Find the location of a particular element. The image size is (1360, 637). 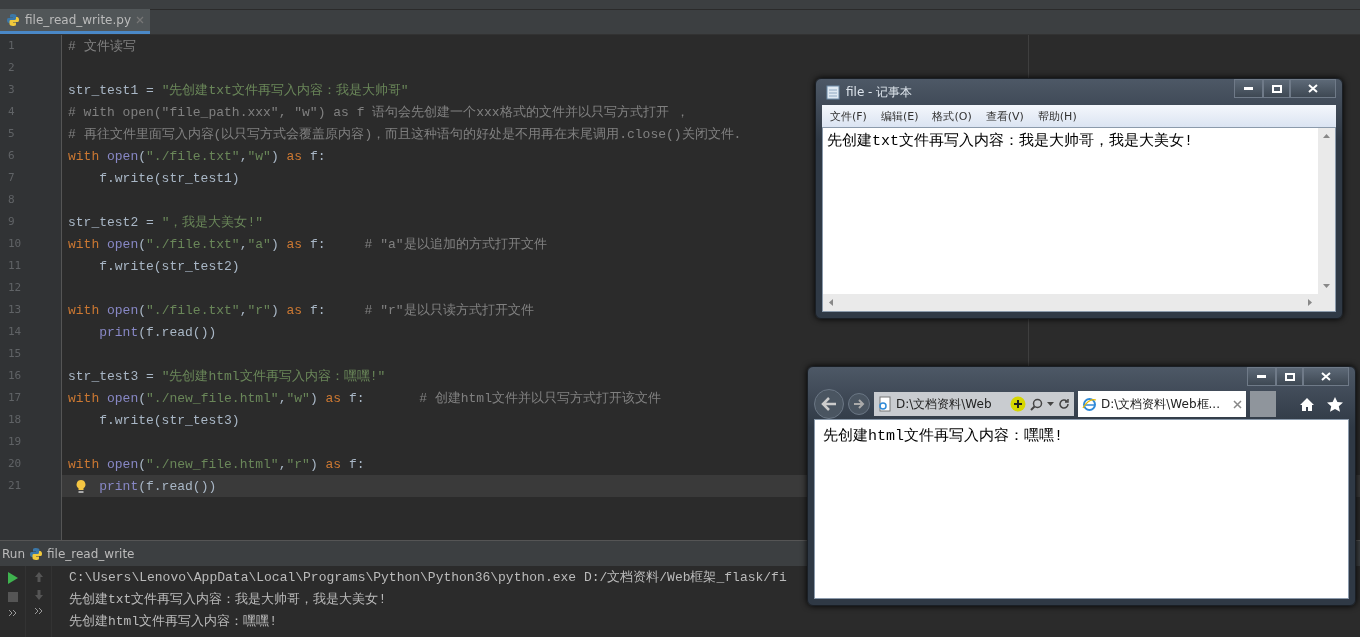

code-line: with open("./file.txt","r") as f: # "r"是以只读方式打开文件 is located at coordinates (301, 310).